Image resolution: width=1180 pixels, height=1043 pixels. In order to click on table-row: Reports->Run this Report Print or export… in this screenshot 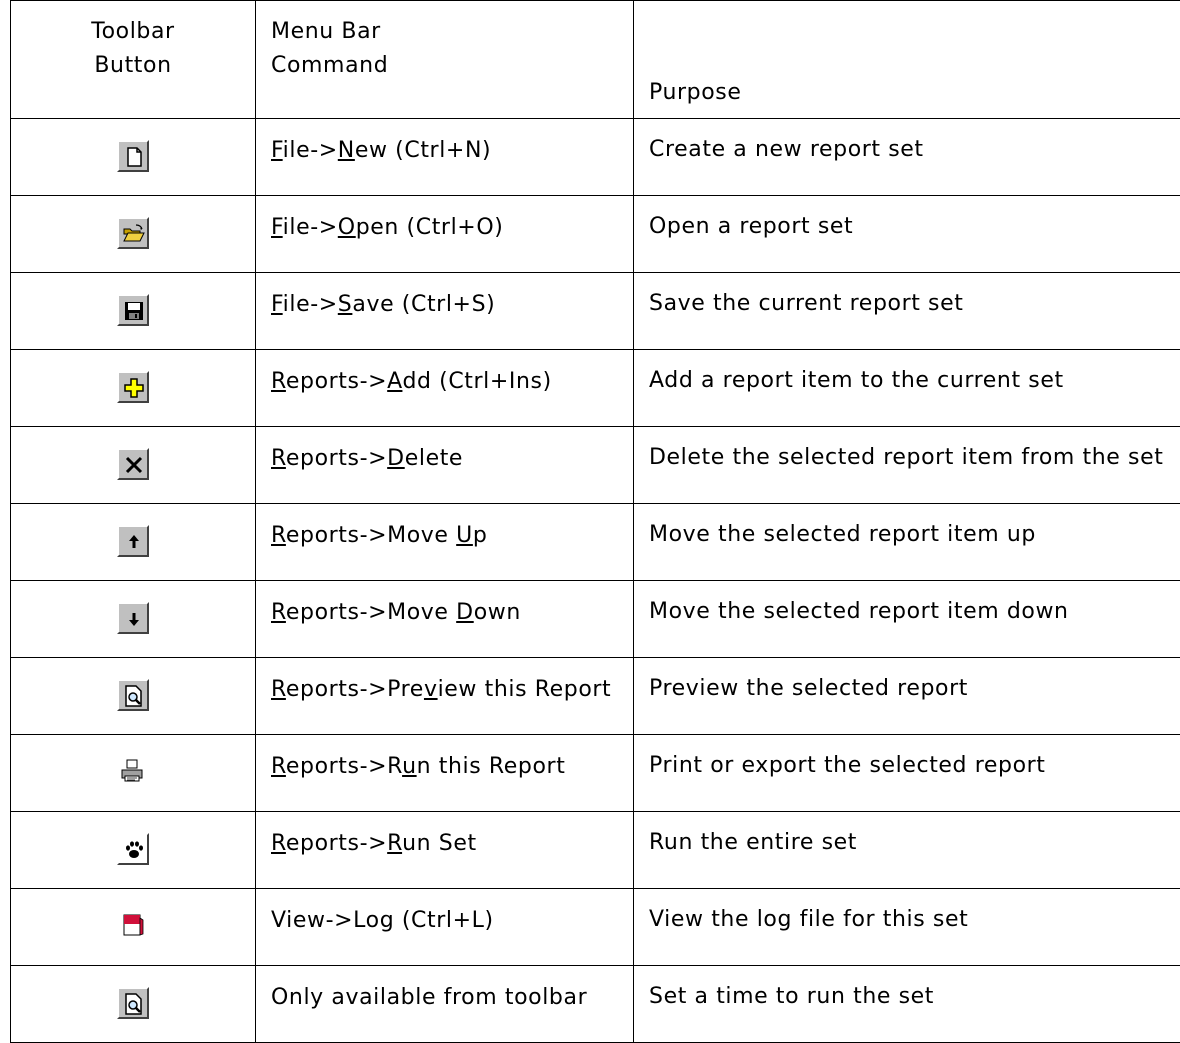, I will do `click(595, 773)`.